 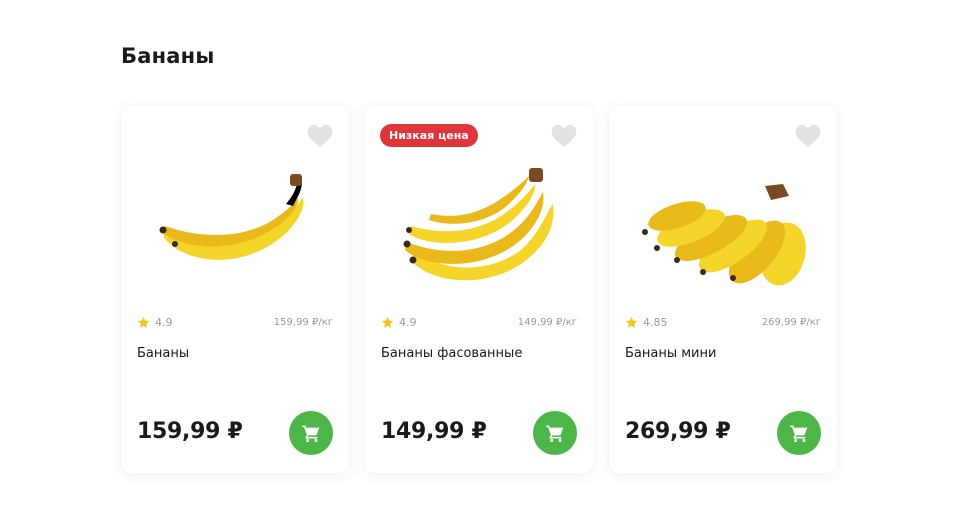 I want to click on rating-value: 4.85, so click(x=655, y=322).